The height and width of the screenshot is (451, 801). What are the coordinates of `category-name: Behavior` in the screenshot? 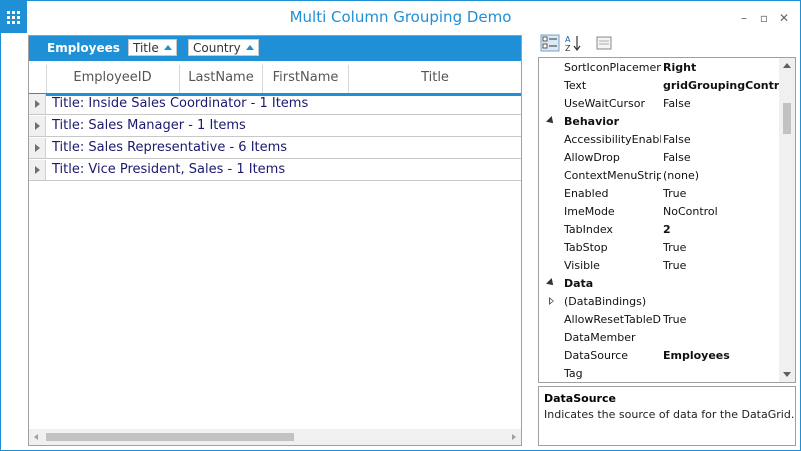 It's located at (592, 121).